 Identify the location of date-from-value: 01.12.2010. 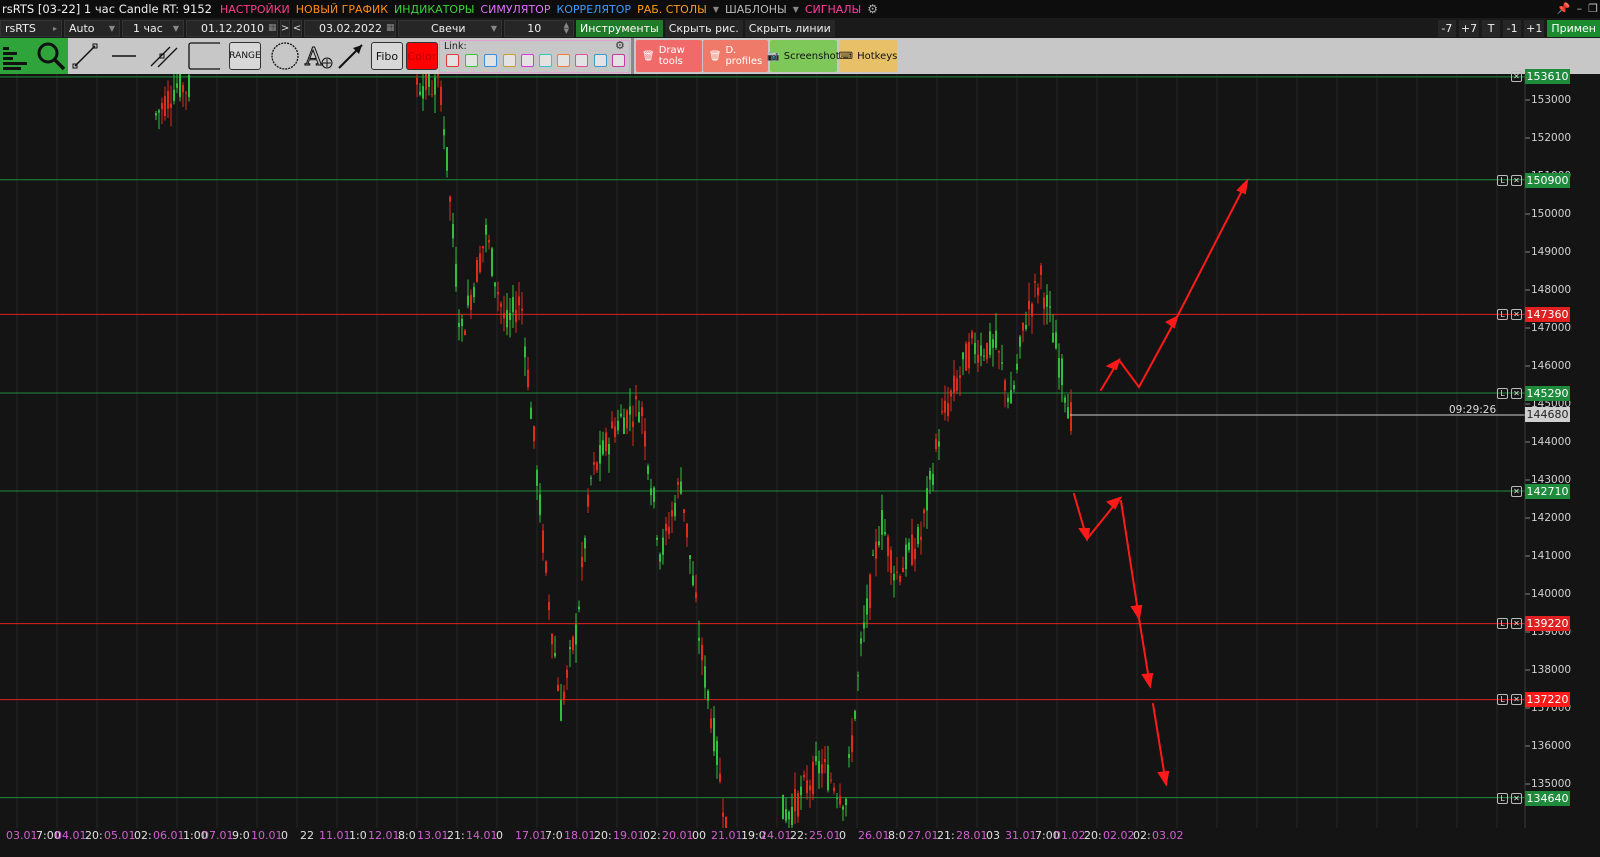
(232, 28).